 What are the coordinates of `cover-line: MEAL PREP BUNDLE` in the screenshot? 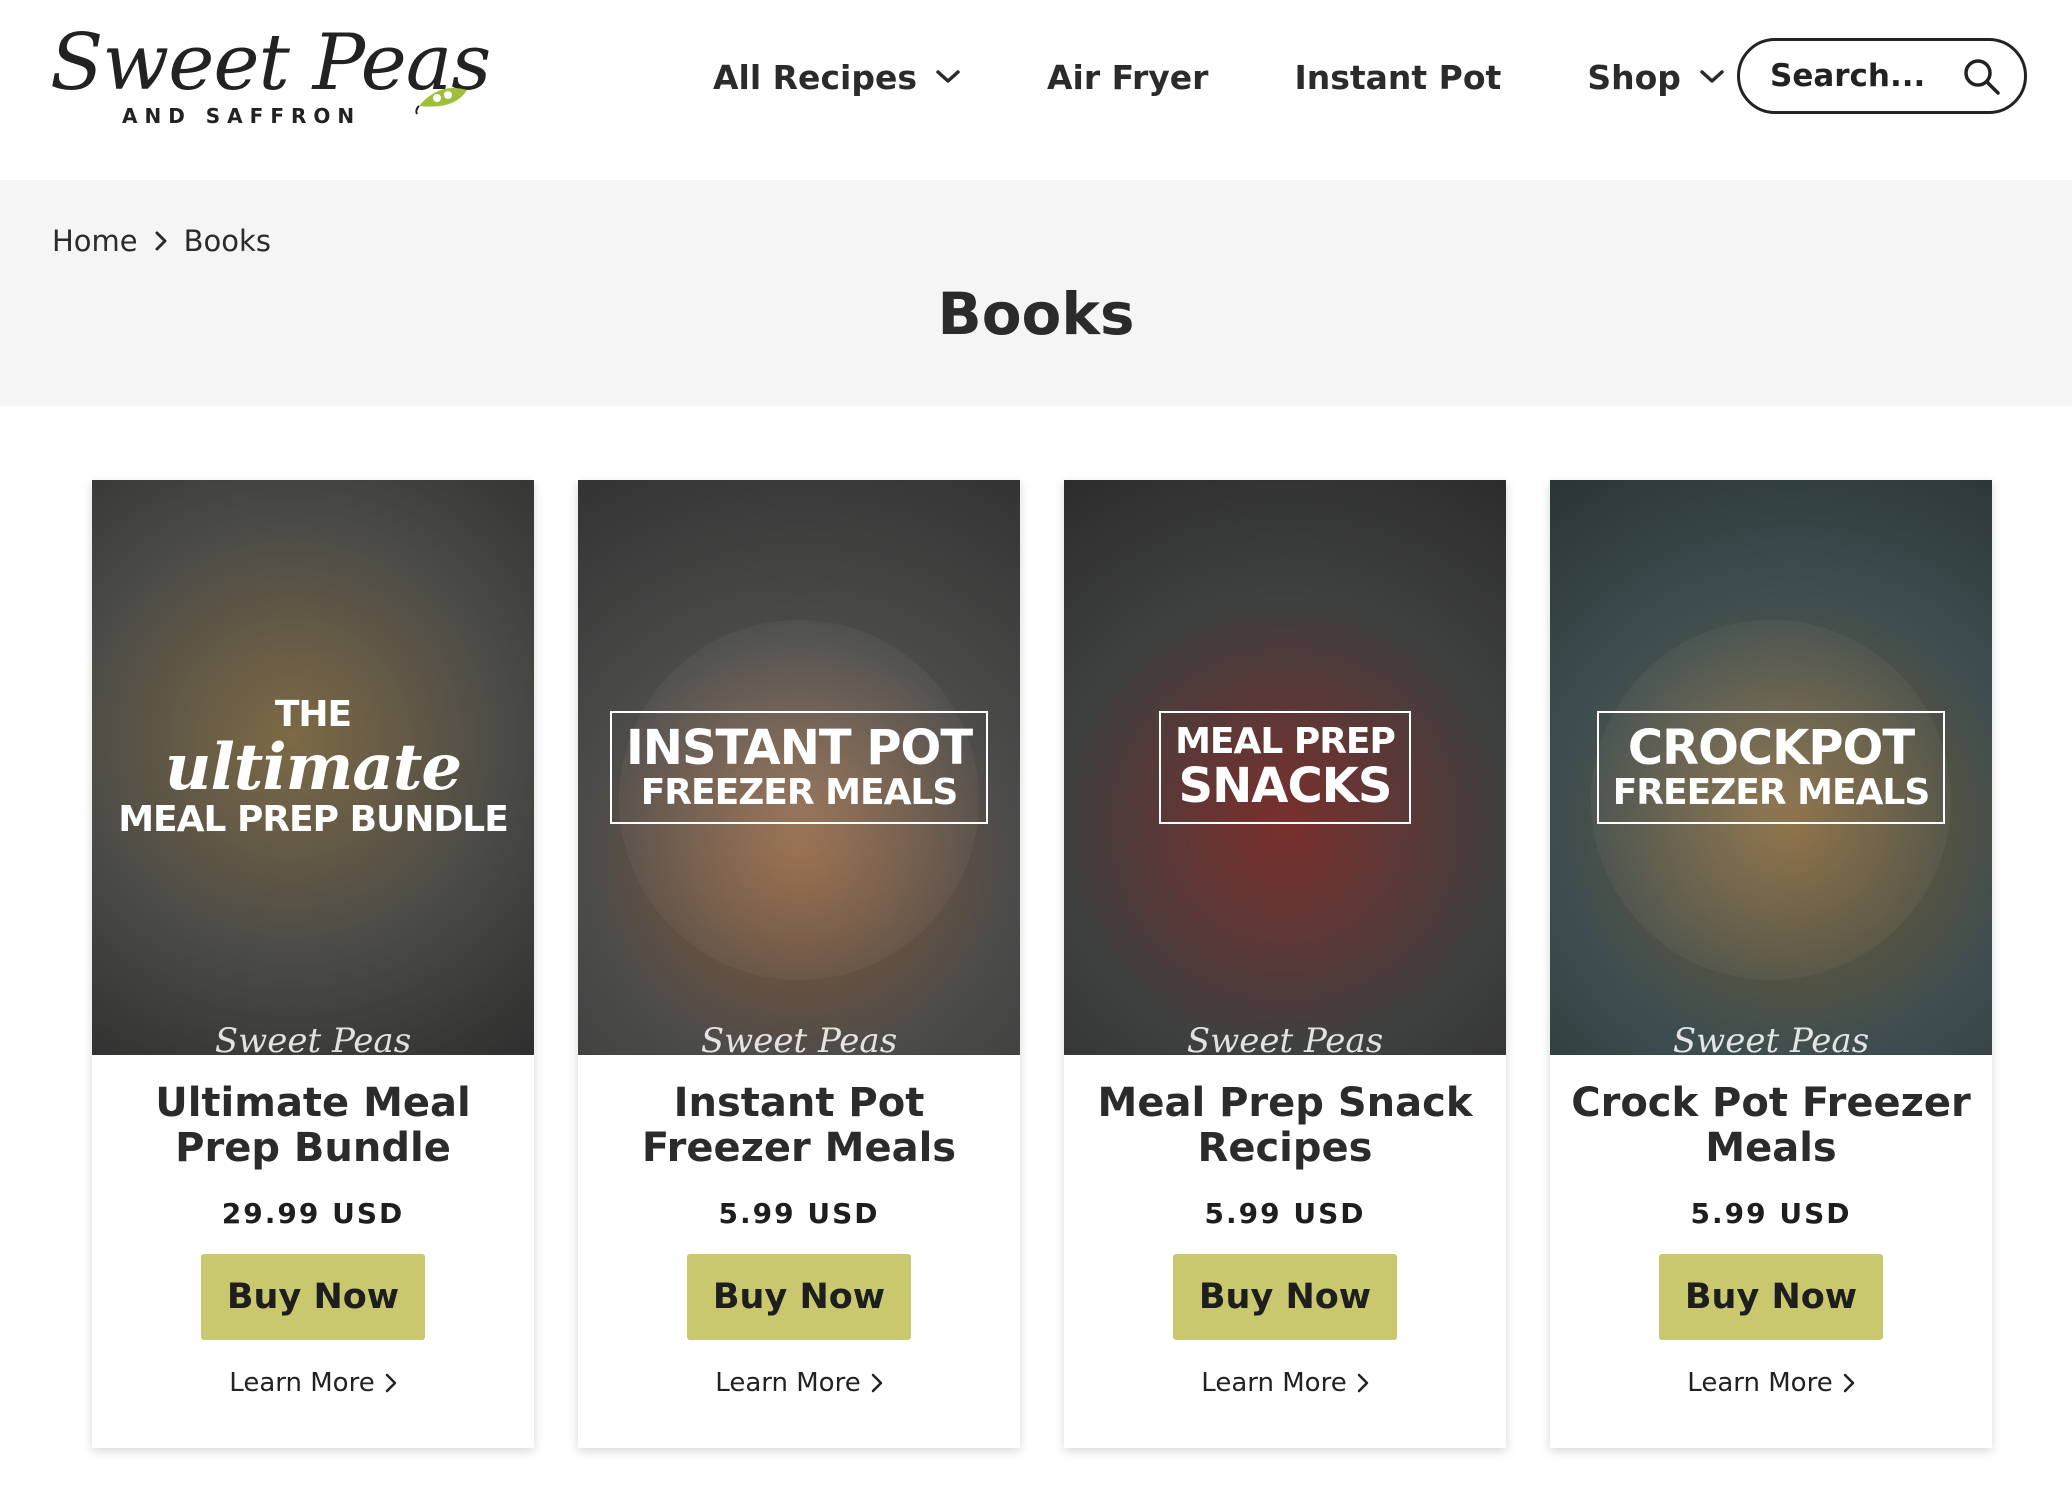 It's located at (313, 820).